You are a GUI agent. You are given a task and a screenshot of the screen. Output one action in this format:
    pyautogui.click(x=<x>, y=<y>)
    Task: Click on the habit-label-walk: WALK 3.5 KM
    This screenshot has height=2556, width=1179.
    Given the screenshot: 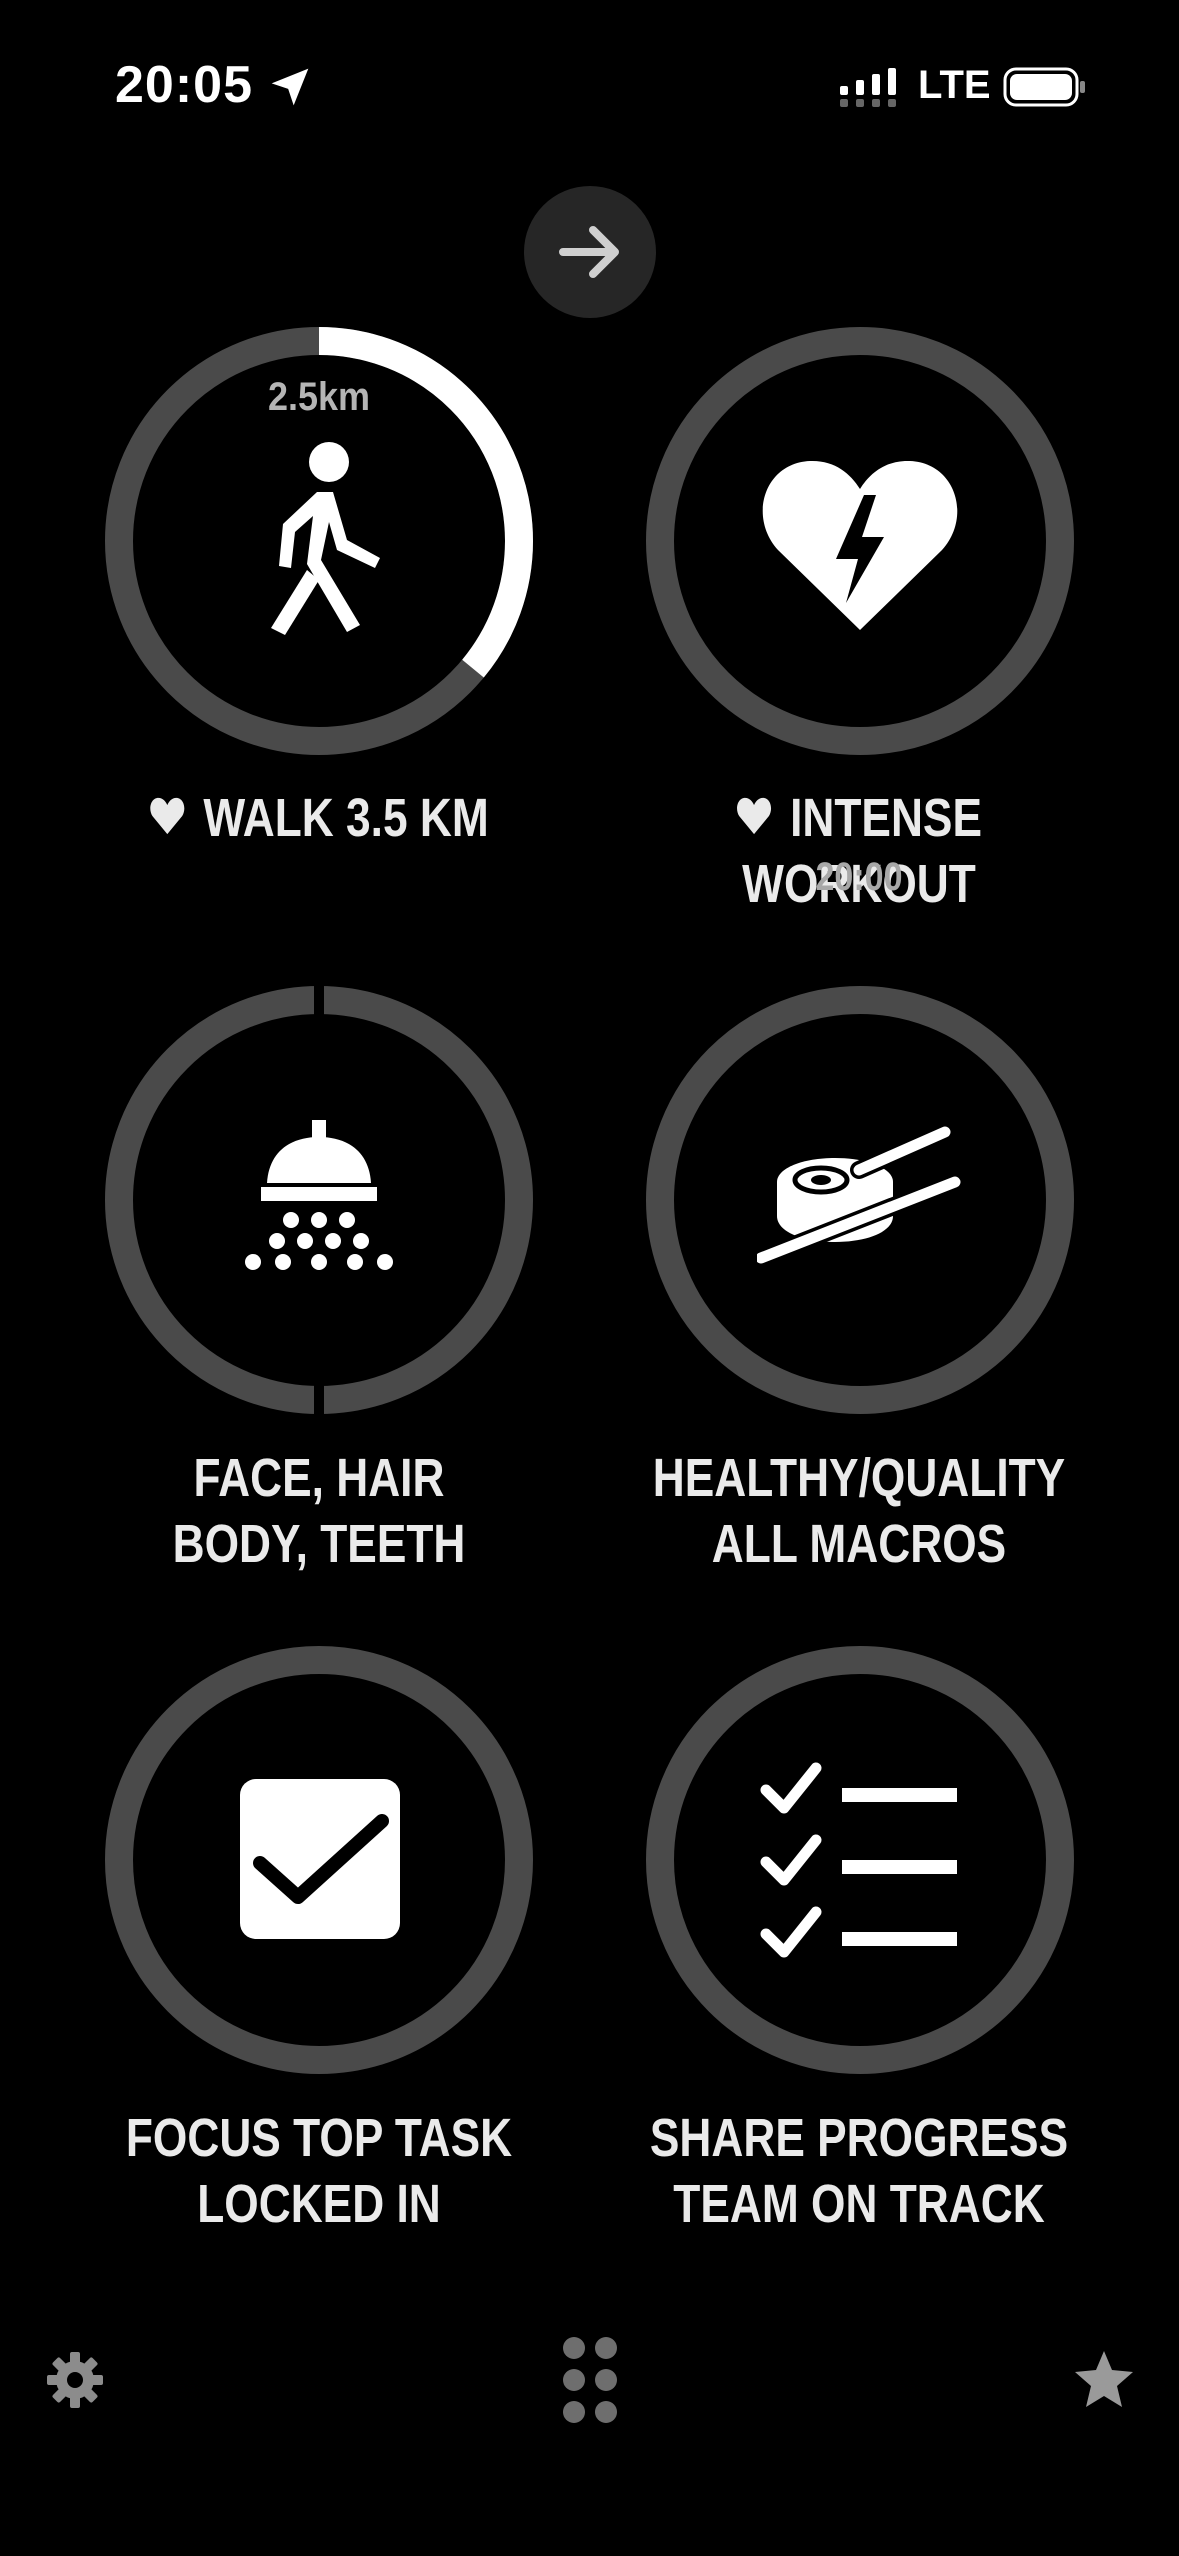 What is the action you would take?
    pyautogui.click(x=318, y=818)
    